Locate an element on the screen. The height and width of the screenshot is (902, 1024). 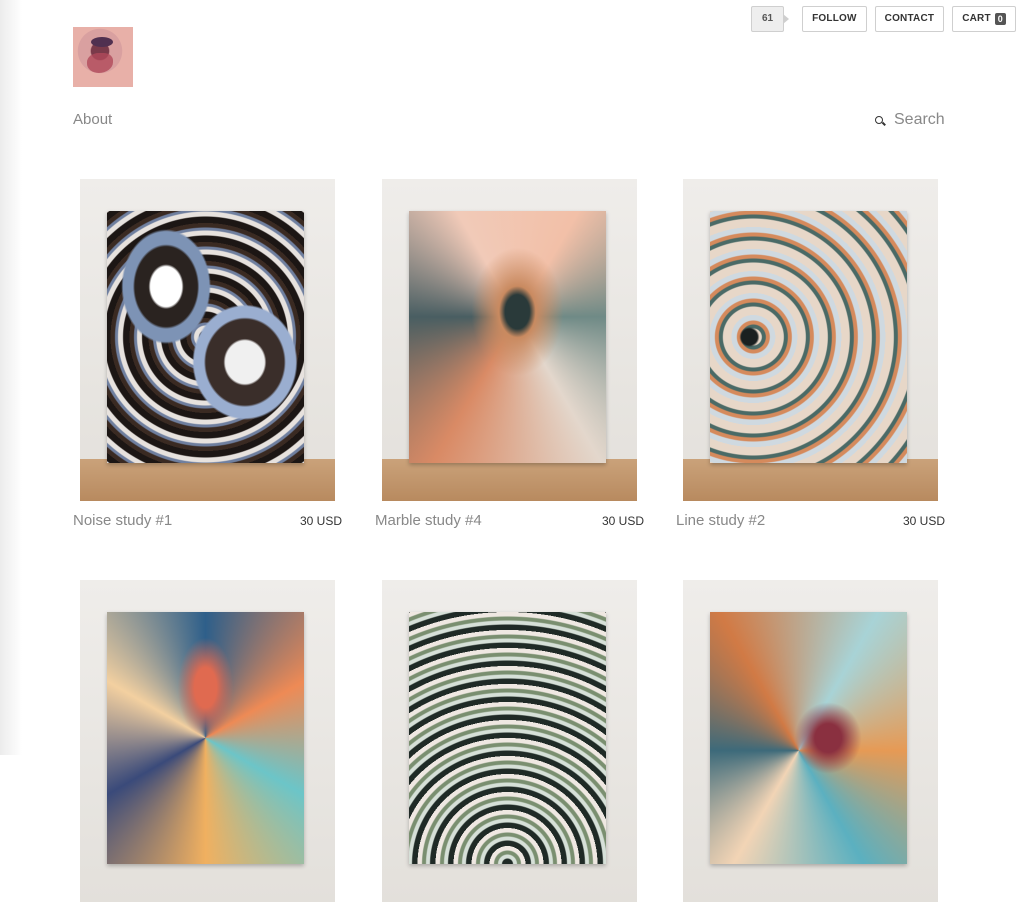
search-bar is located at coordinates (919, 120).